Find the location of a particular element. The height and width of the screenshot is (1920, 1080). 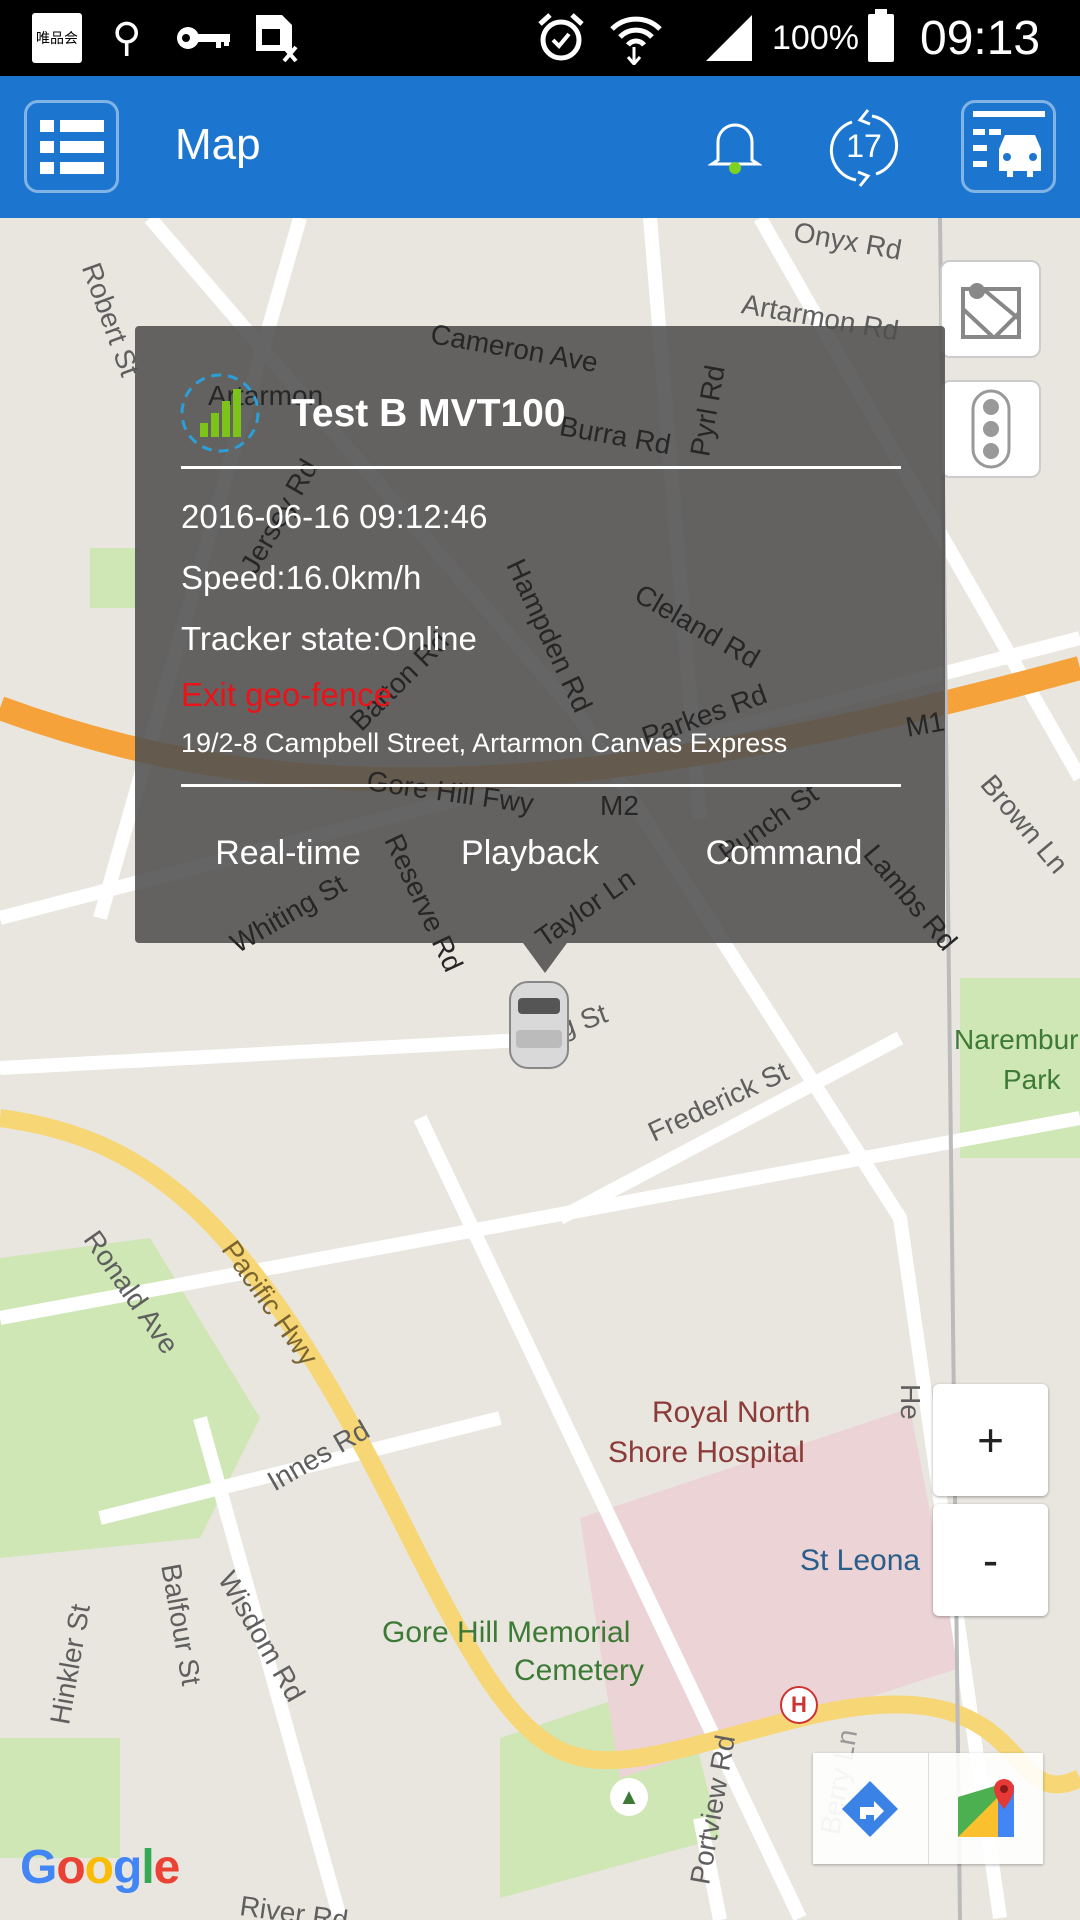

map-label: Gore Hill Memorial is located at coordinates (506, 1632).